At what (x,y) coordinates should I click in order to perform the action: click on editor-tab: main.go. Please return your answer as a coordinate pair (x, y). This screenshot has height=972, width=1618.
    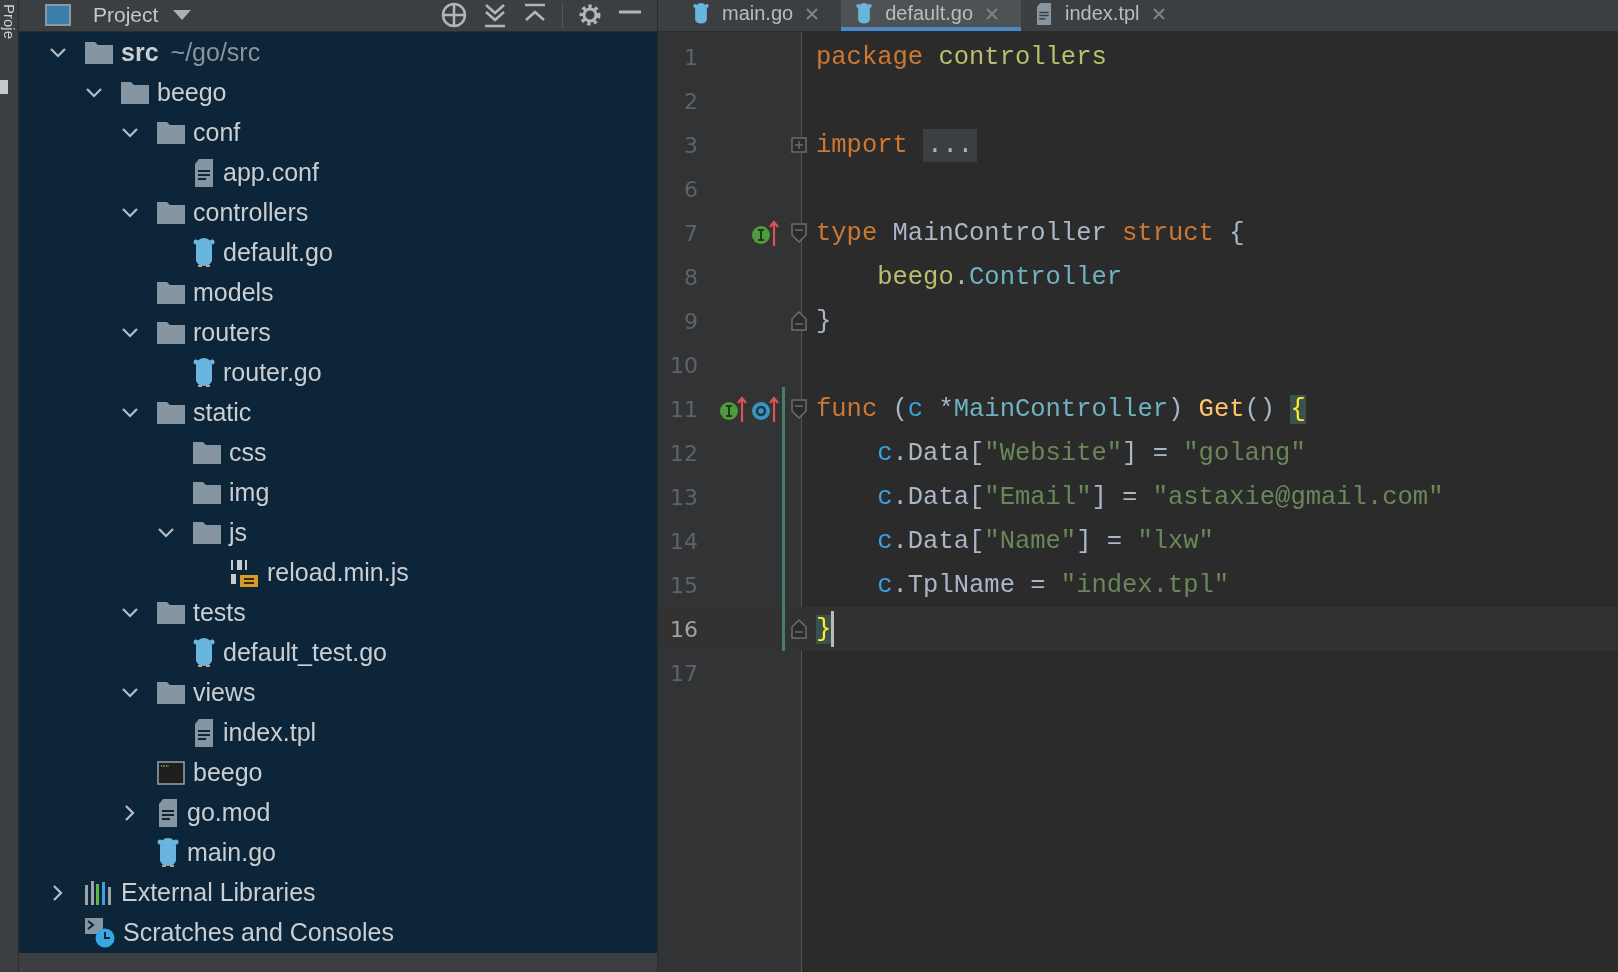
    Looking at the image, I should click on (760, 15).